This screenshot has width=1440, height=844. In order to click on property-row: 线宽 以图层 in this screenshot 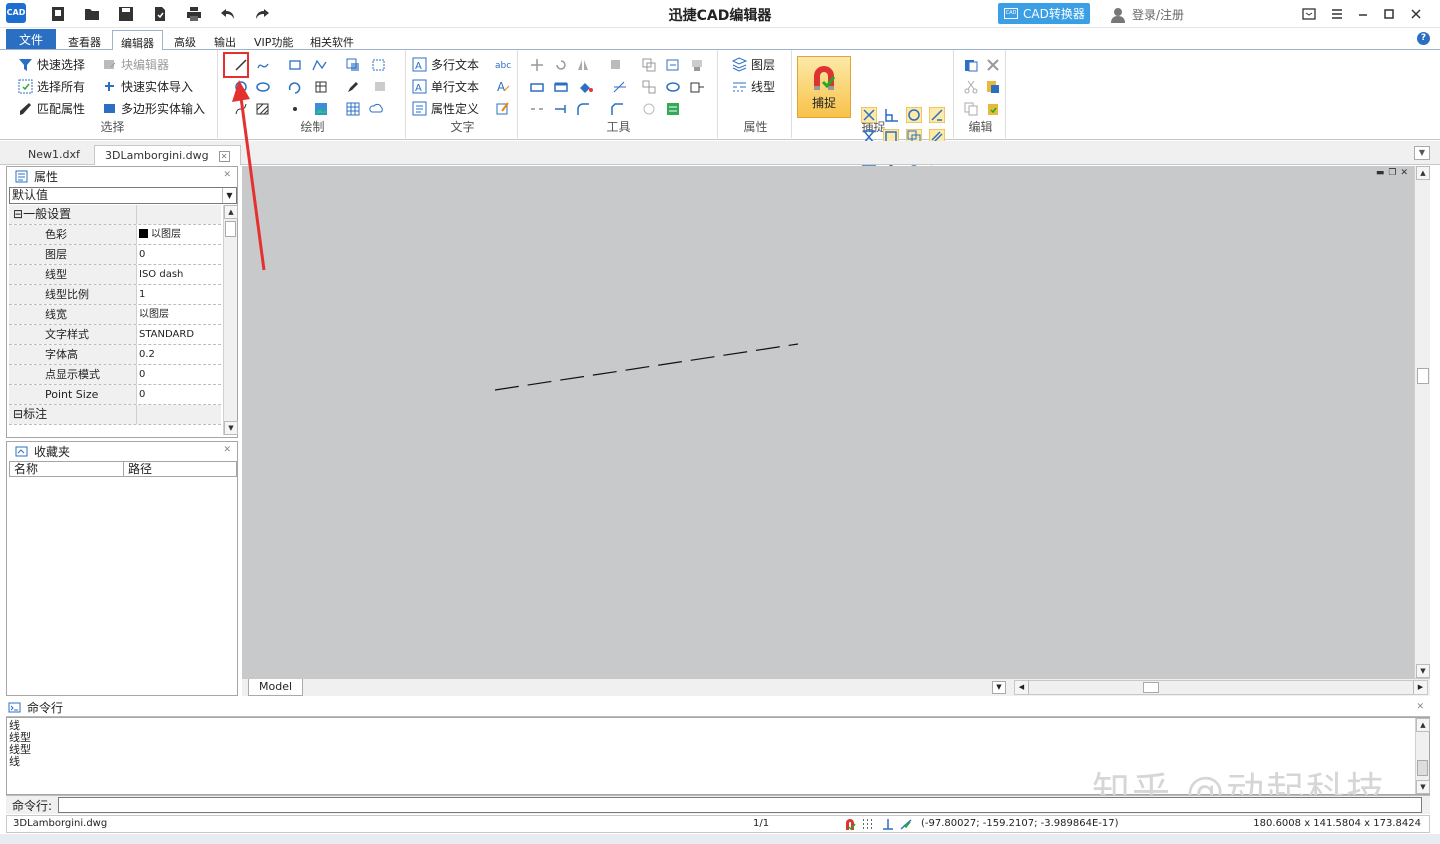, I will do `click(115, 315)`.